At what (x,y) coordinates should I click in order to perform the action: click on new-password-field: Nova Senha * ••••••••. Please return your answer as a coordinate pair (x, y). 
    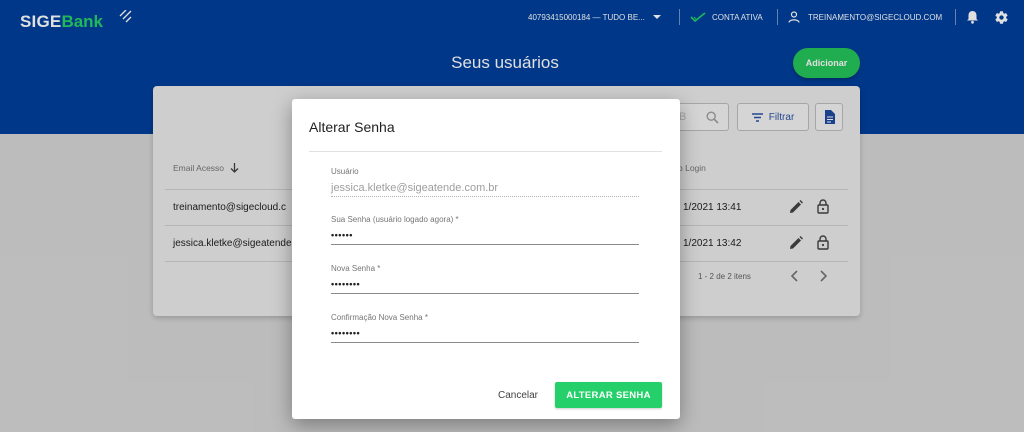
    Looking at the image, I should click on (485, 279).